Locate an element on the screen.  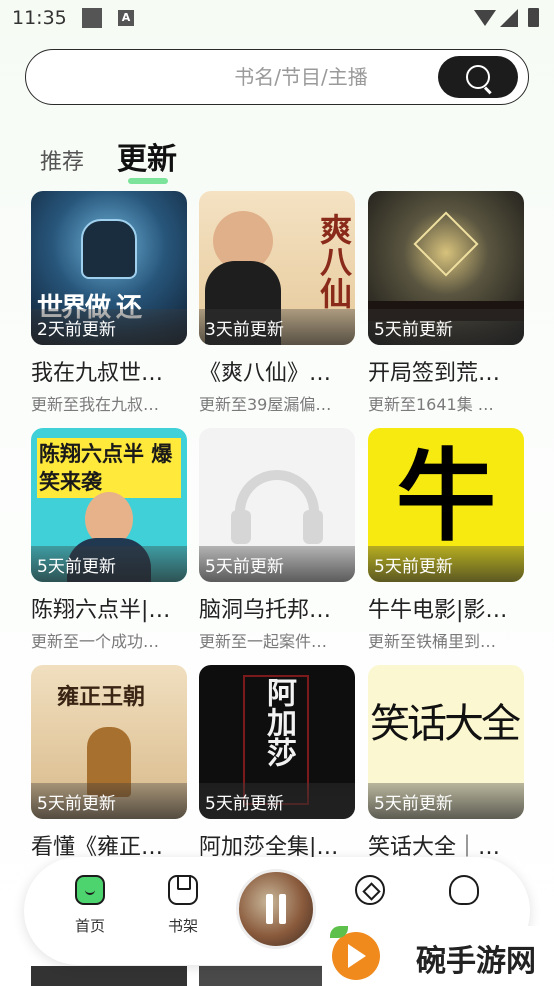
now-playing-disc is located at coordinates (276, 909).